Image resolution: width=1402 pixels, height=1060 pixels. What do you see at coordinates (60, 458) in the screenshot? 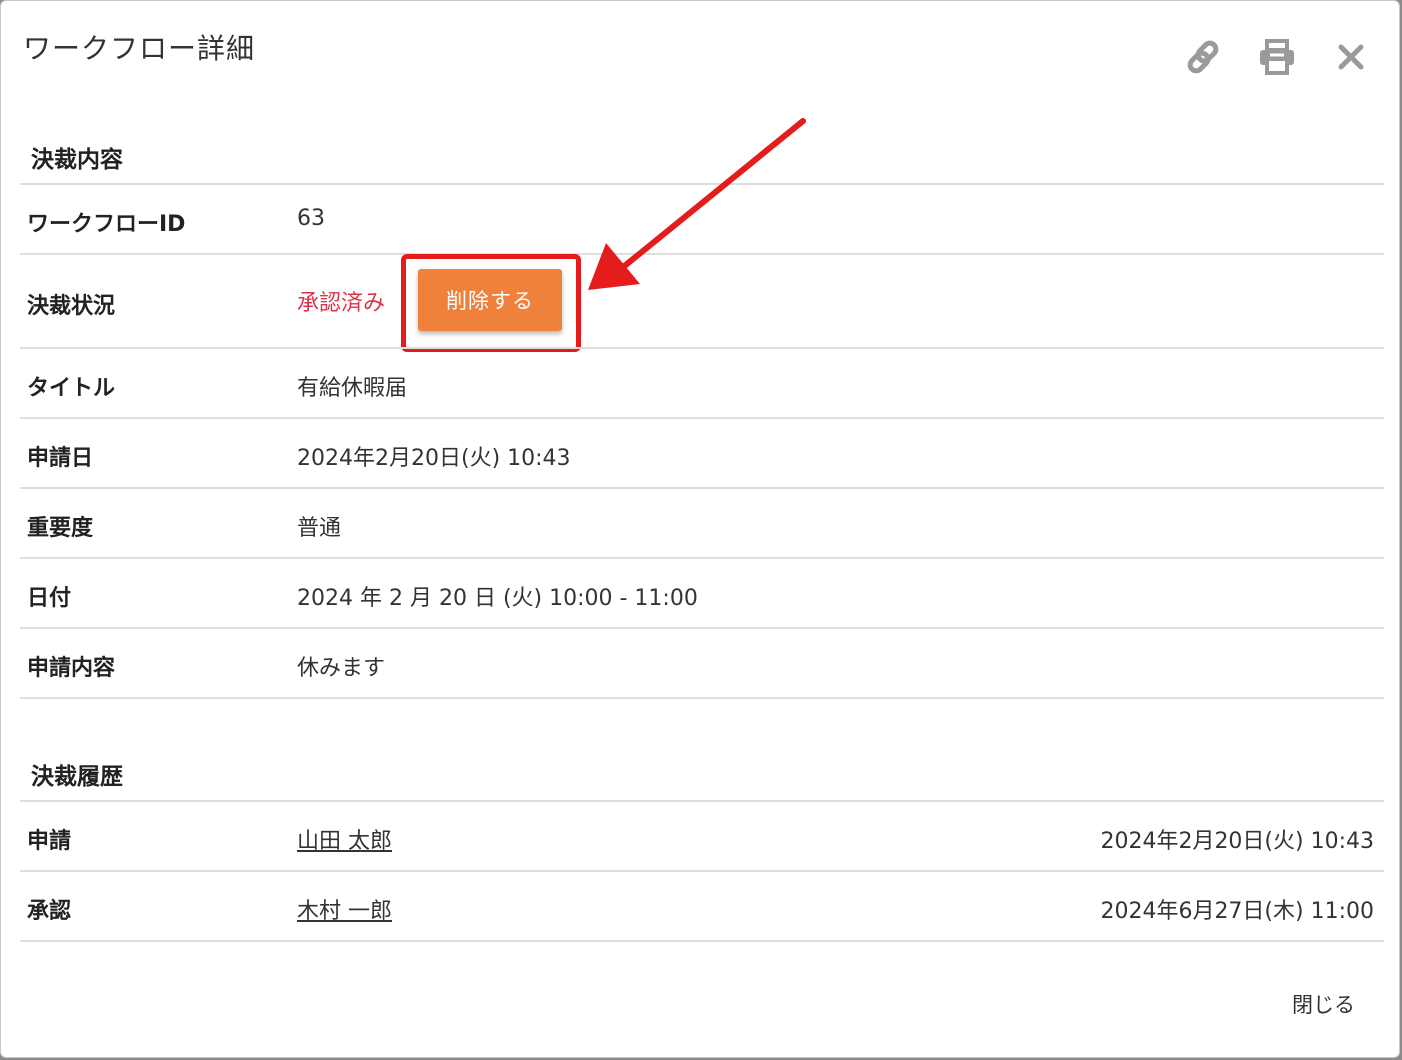
I see `applied-date-label: 申請日` at bounding box center [60, 458].